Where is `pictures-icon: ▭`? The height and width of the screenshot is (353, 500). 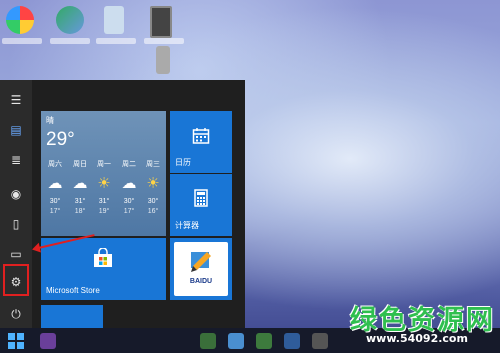 pictures-icon: ▭ is located at coordinates (16, 254).